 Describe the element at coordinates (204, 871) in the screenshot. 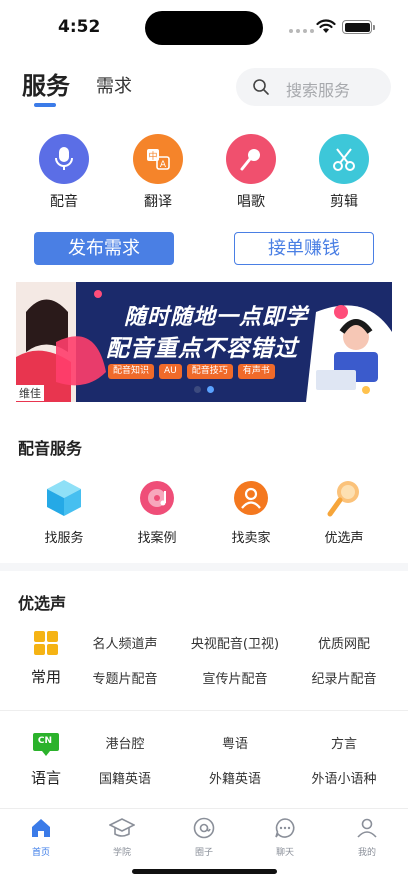

I see `home-indicator` at that location.